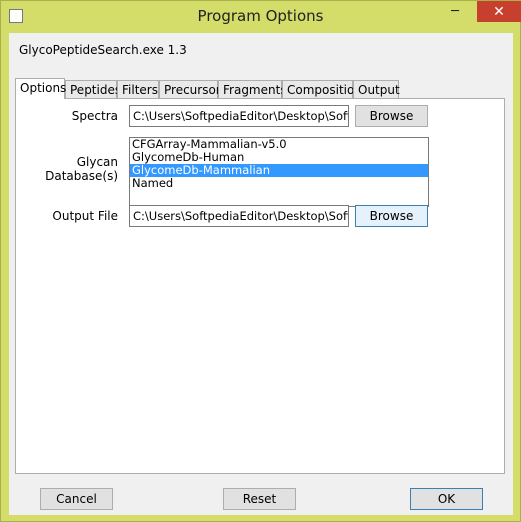 The width and height of the screenshot is (521, 522). I want to click on list-item: Named, so click(279, 183).